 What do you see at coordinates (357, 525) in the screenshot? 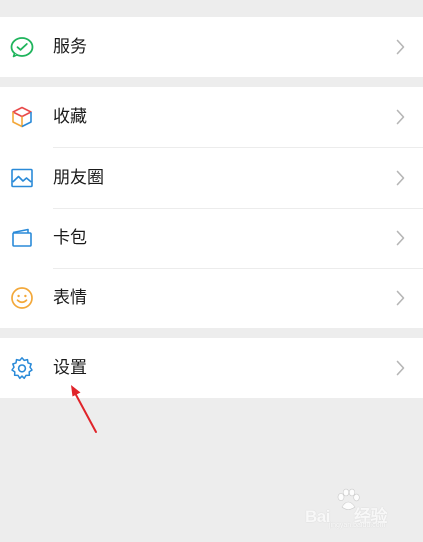
I see `watermark-url: jingyan.baidu.com` at bounding box center [357, 525].